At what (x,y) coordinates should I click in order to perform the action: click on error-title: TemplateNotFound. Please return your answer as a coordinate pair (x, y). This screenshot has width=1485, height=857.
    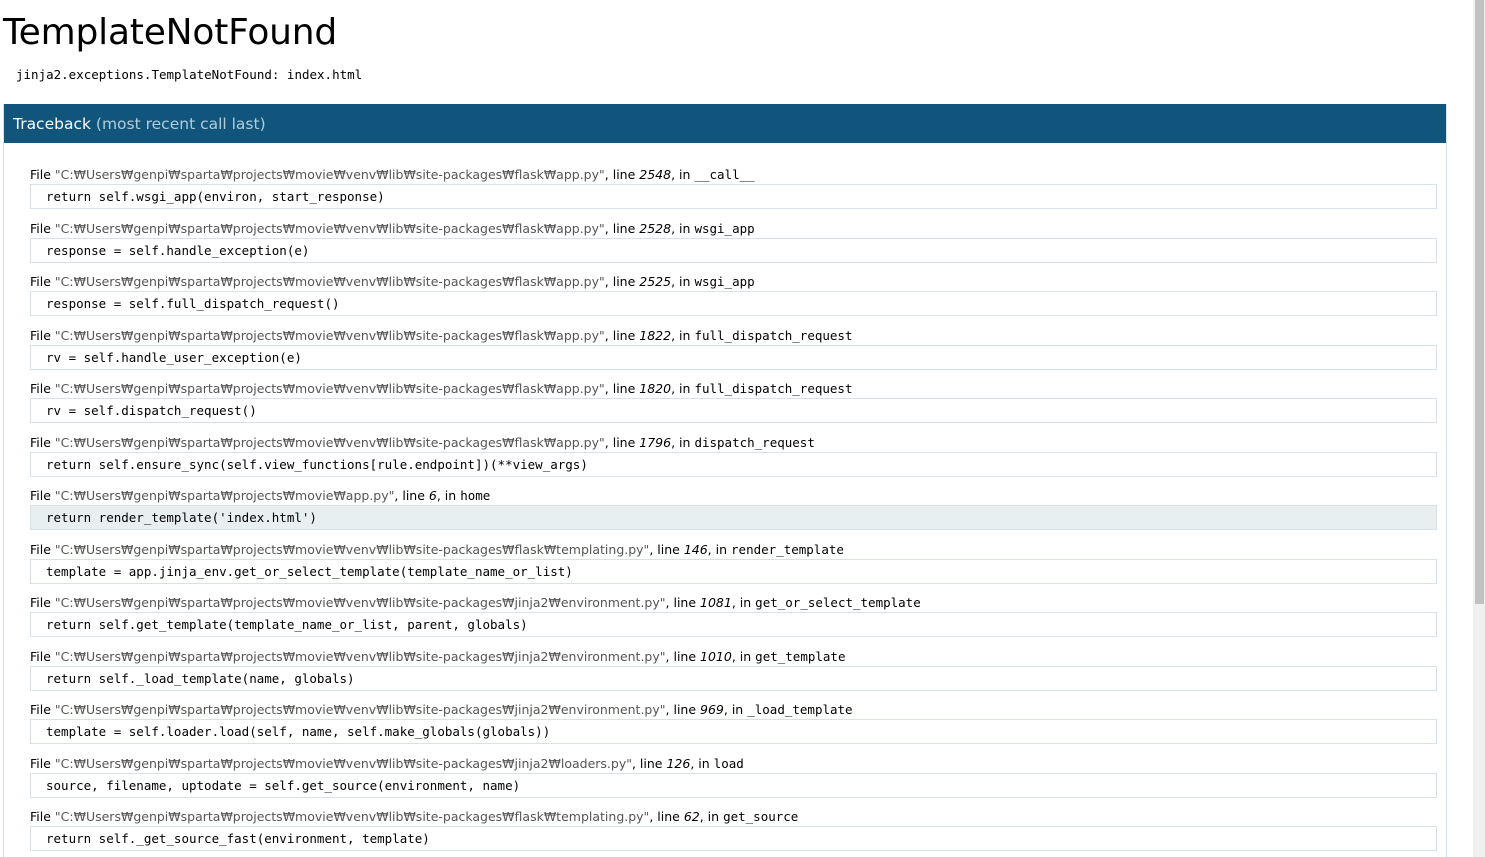
    Looking at the image, I should click on (170, 32).